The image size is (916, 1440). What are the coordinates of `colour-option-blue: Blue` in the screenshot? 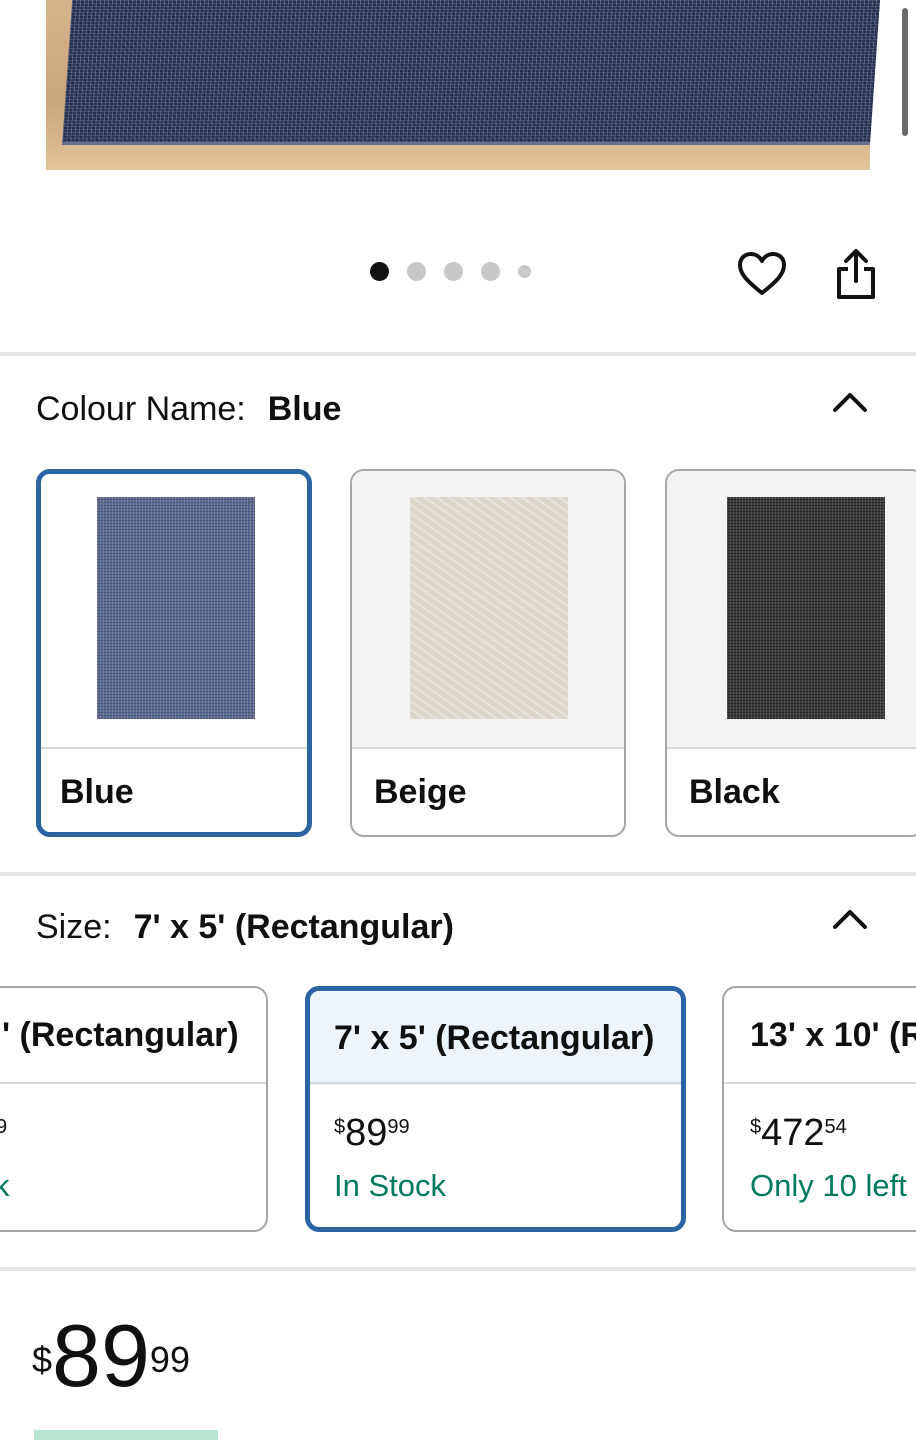 It's located at (174, 653).